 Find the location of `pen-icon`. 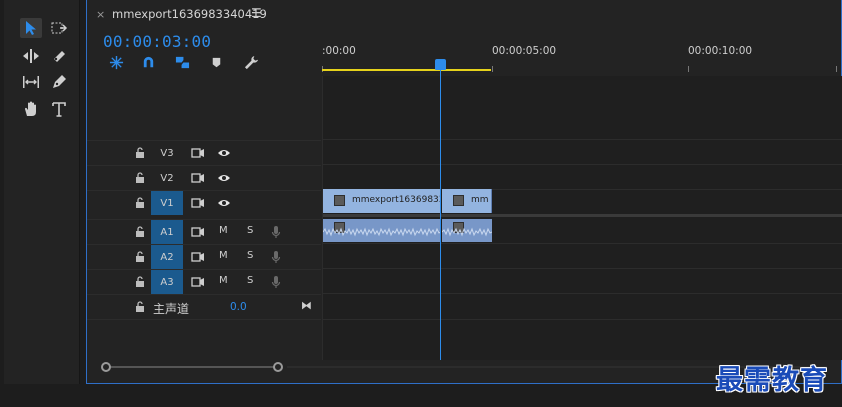

pen-icon is located at coordinates (59, 81).